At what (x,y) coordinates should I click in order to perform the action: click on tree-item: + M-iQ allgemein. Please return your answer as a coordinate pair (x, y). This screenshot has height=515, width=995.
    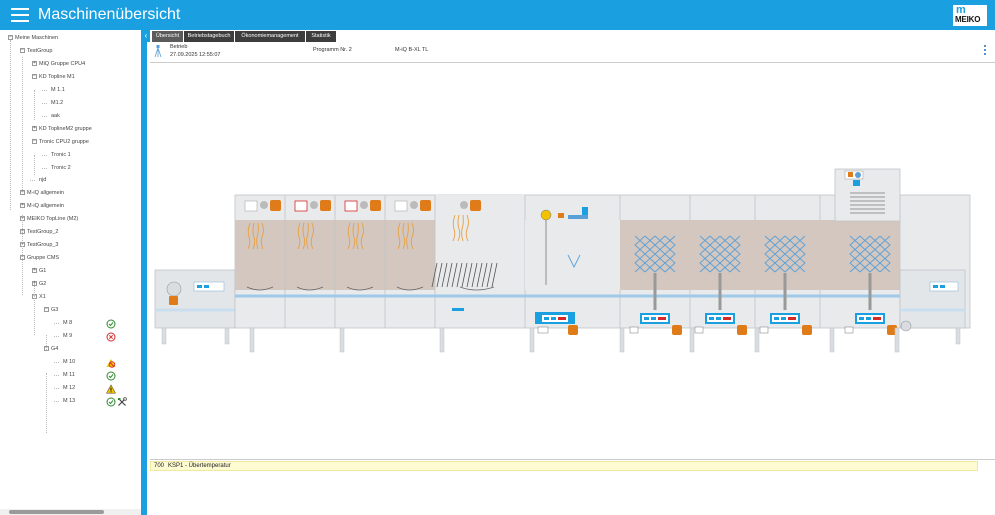
    Looking at the image, I should click on (70, 207).